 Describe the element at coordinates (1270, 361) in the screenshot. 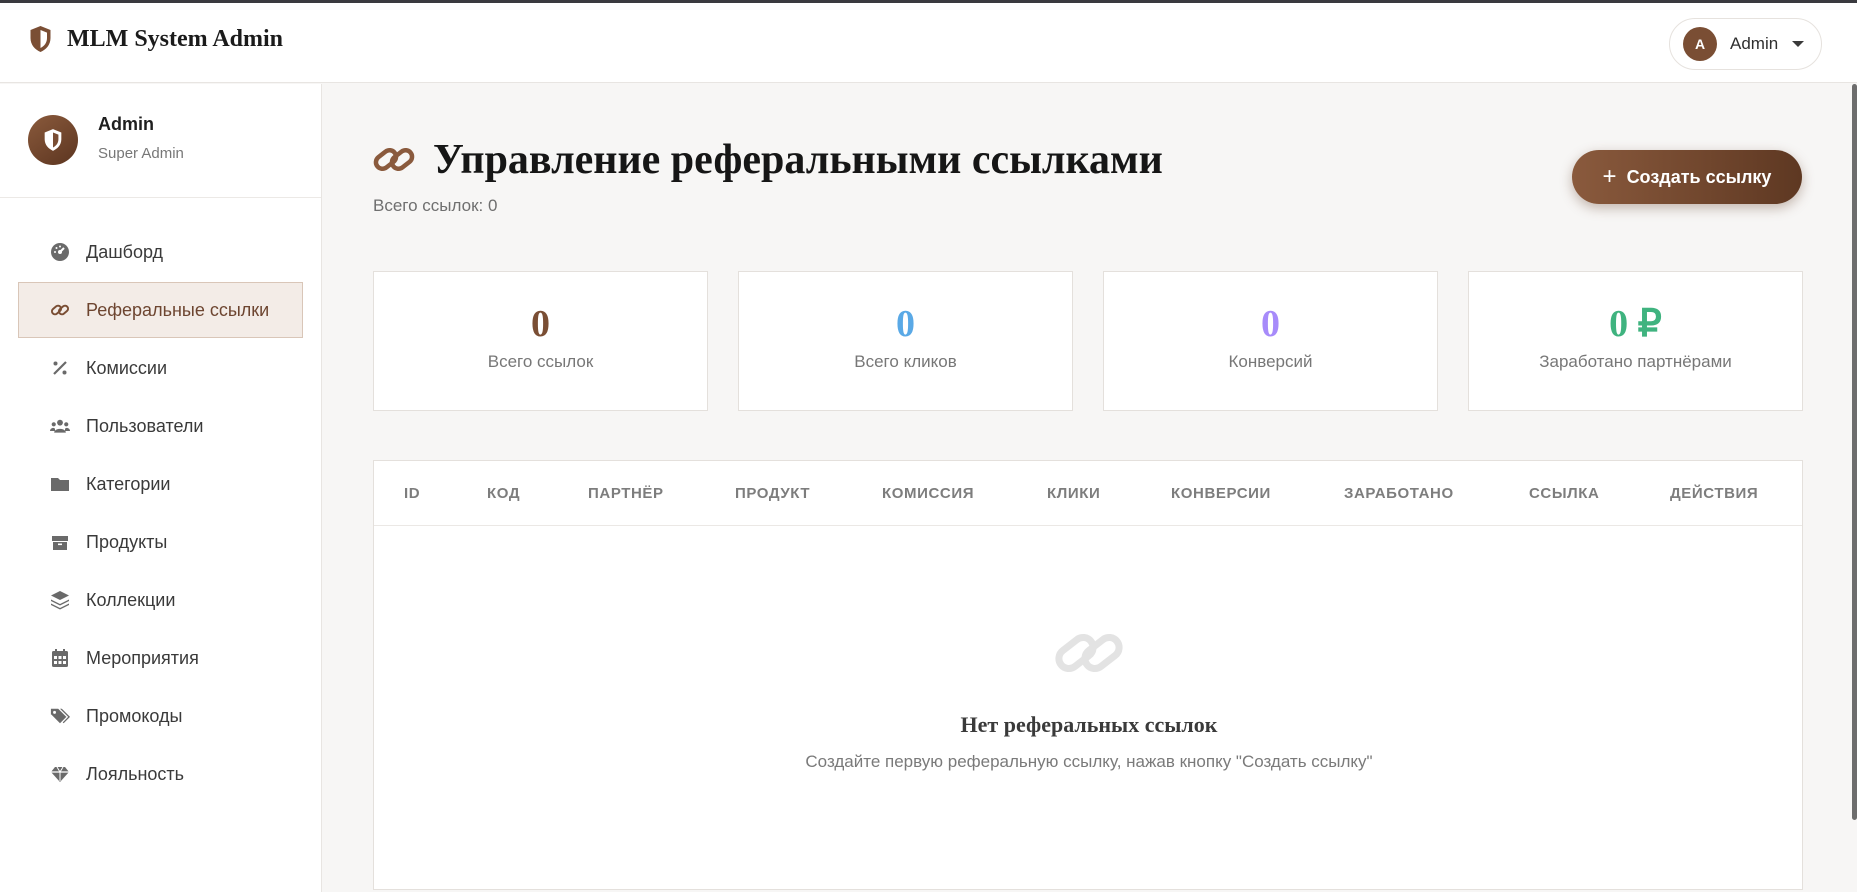

I see `stat-label: Конверсий` at that location.